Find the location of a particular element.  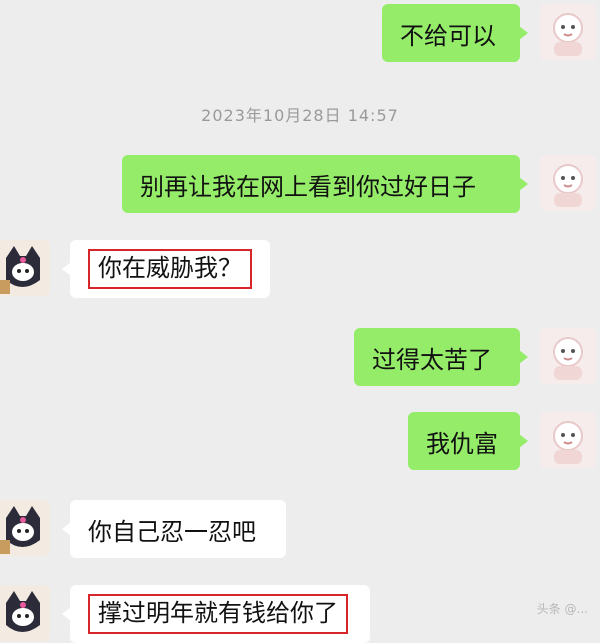

message-bubble-received: 你自己忍一忍吧 is located at coordinates (174, 529).